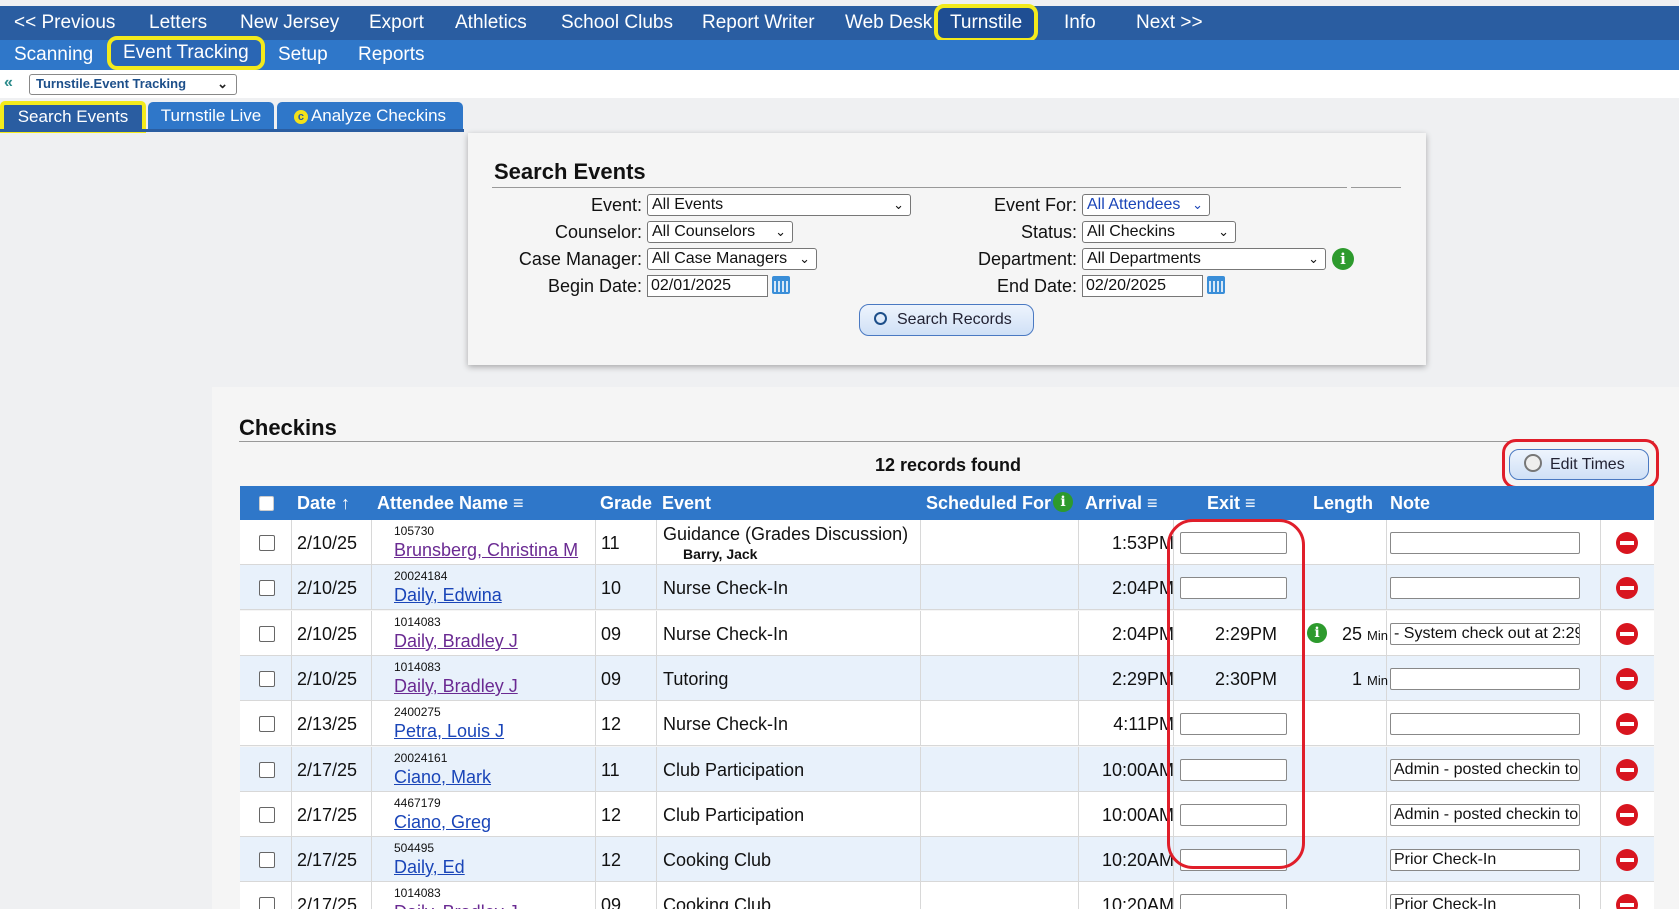 This screenshot has height=909, width=1679. What do you see at coordinates (720, 232) in the screenshot?
I see `counselor-select: All Counselors ⌄` at bounding box center [720, 232].